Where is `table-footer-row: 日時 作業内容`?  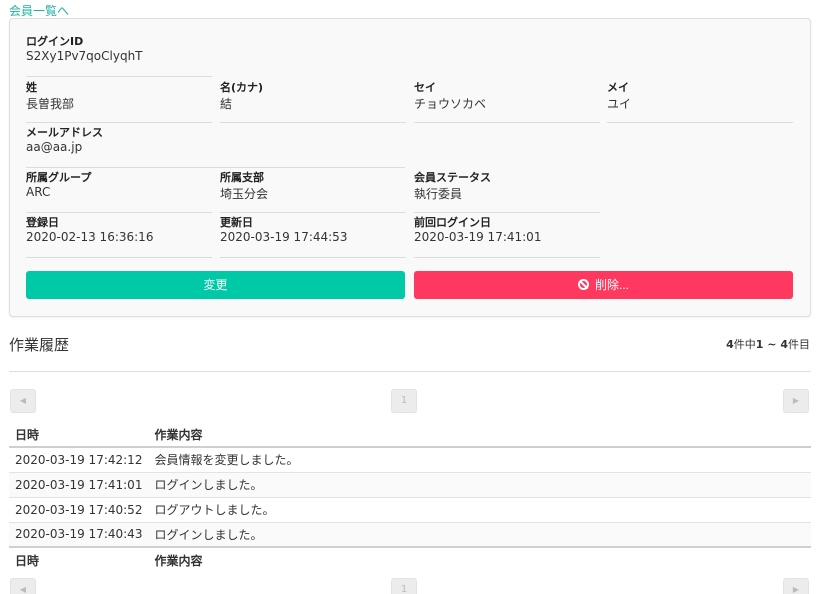
table-footer-row: 日時 作業内容 is located at coordinates (410, 559).